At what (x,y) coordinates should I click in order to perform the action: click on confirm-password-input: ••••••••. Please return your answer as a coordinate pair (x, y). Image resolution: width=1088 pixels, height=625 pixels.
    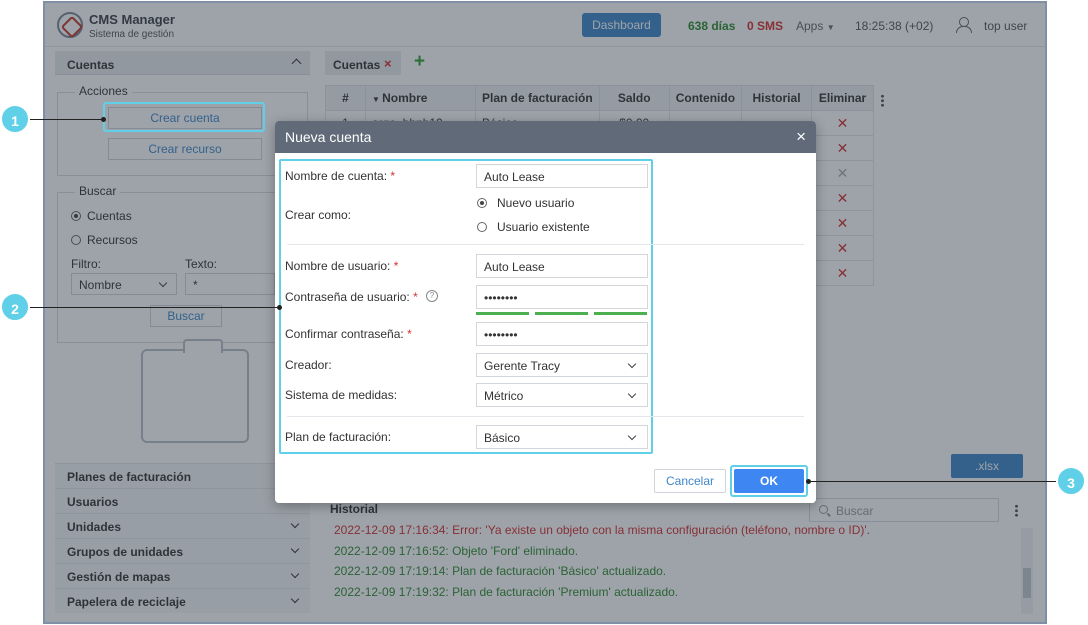
    Looking at the image, I should click on (562, 334).